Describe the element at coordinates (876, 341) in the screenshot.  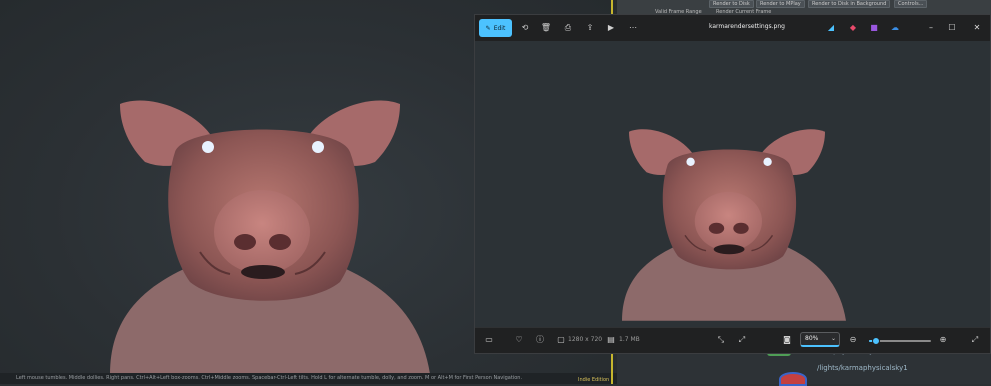
I see `zoom-slider-thumb` at that location.